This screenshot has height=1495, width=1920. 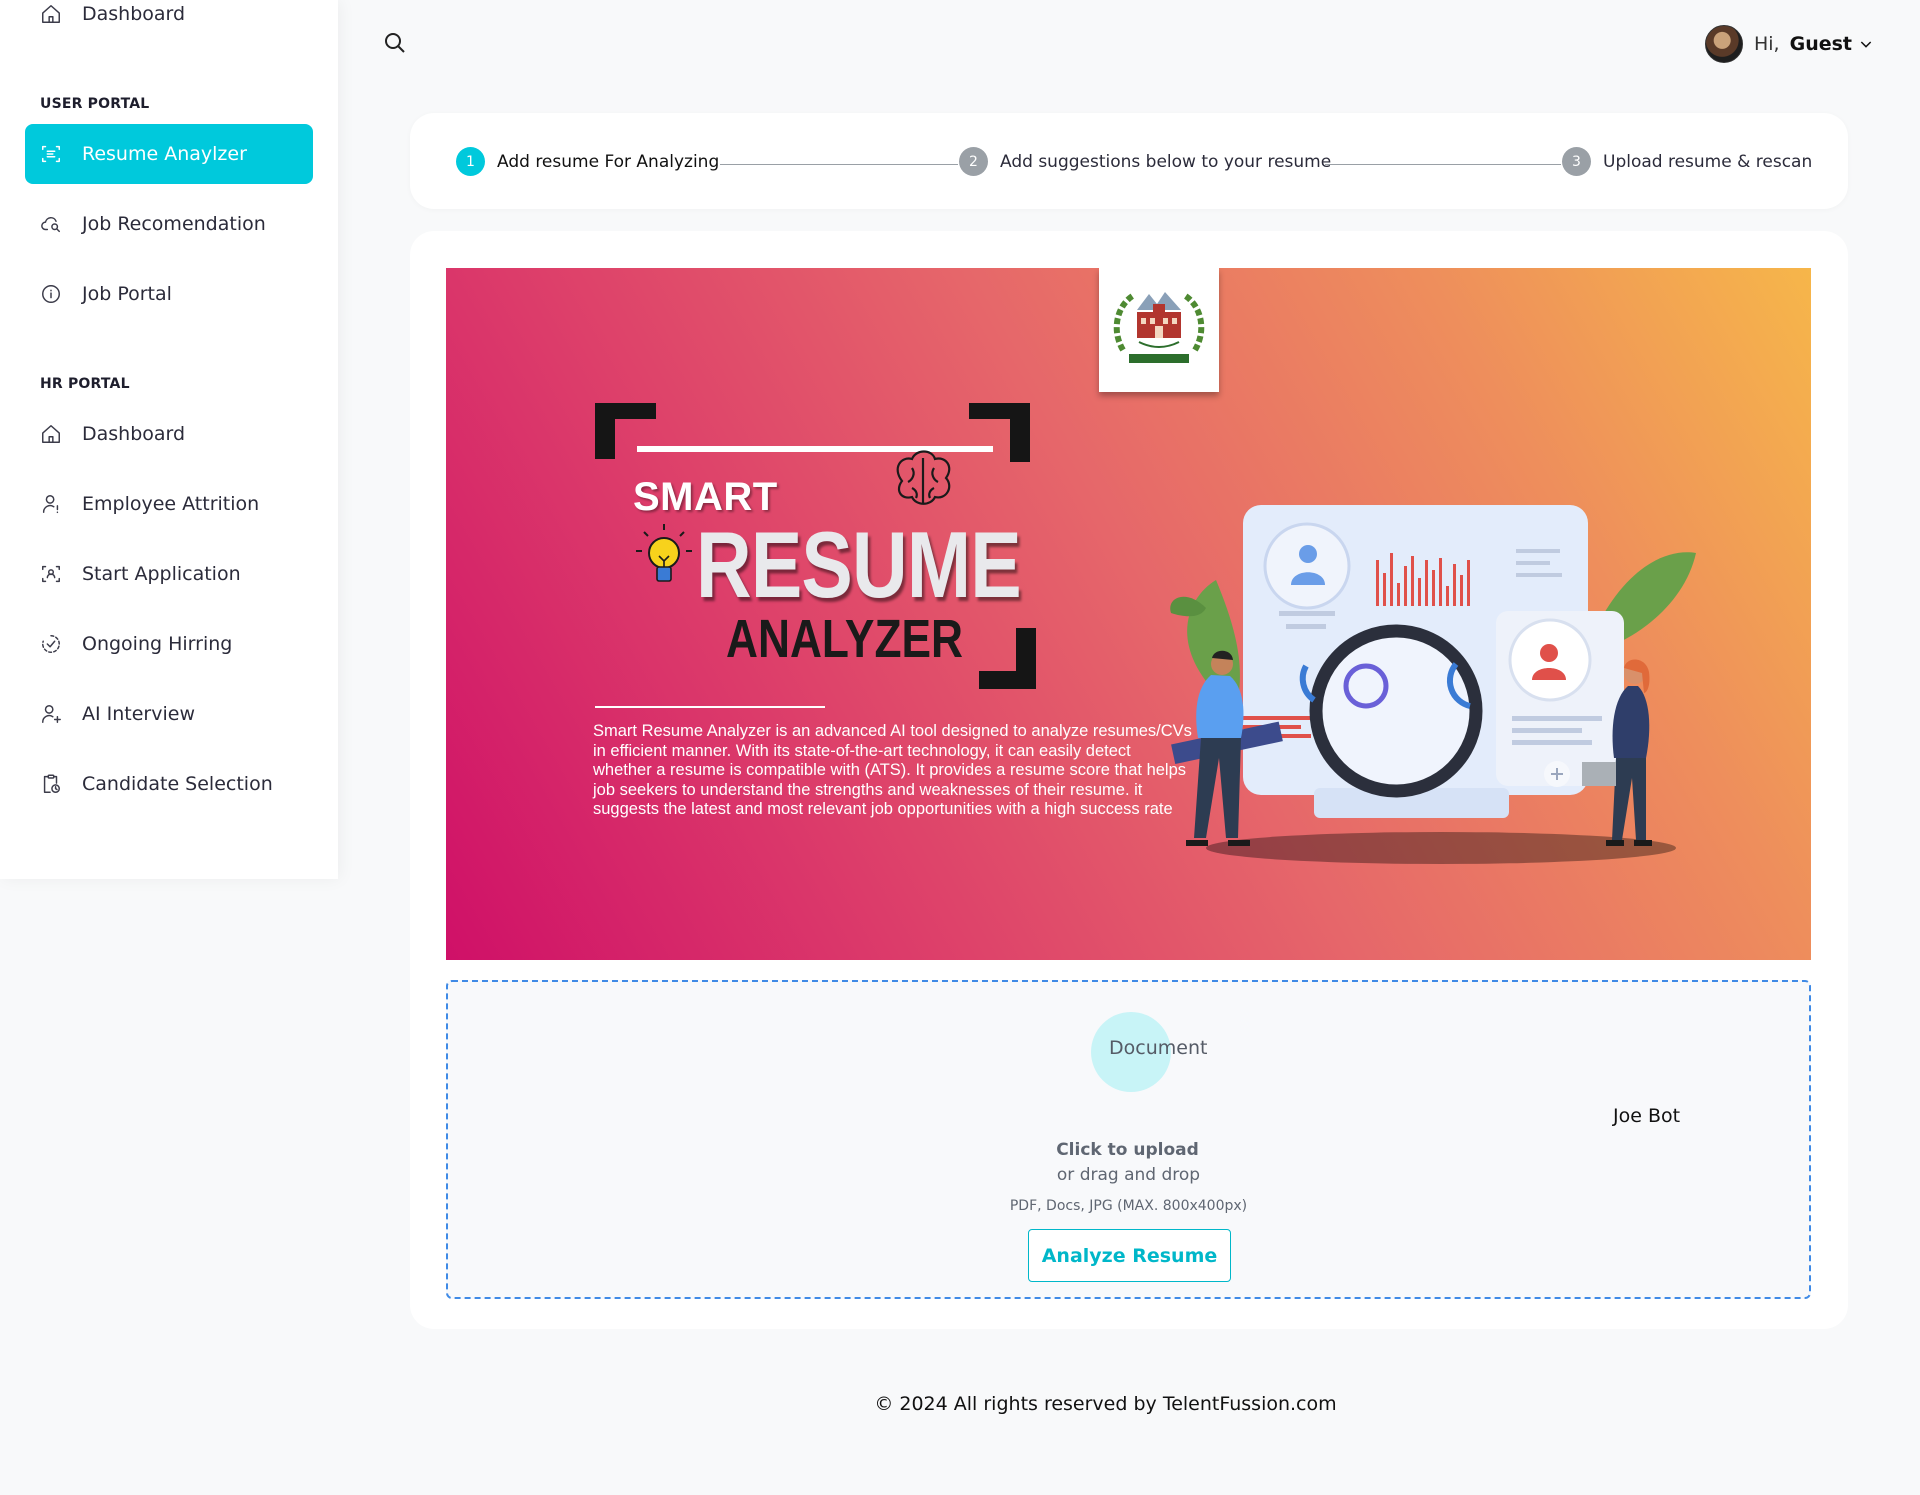 I want to click on step-number: 2, so click(x=973, y=161).